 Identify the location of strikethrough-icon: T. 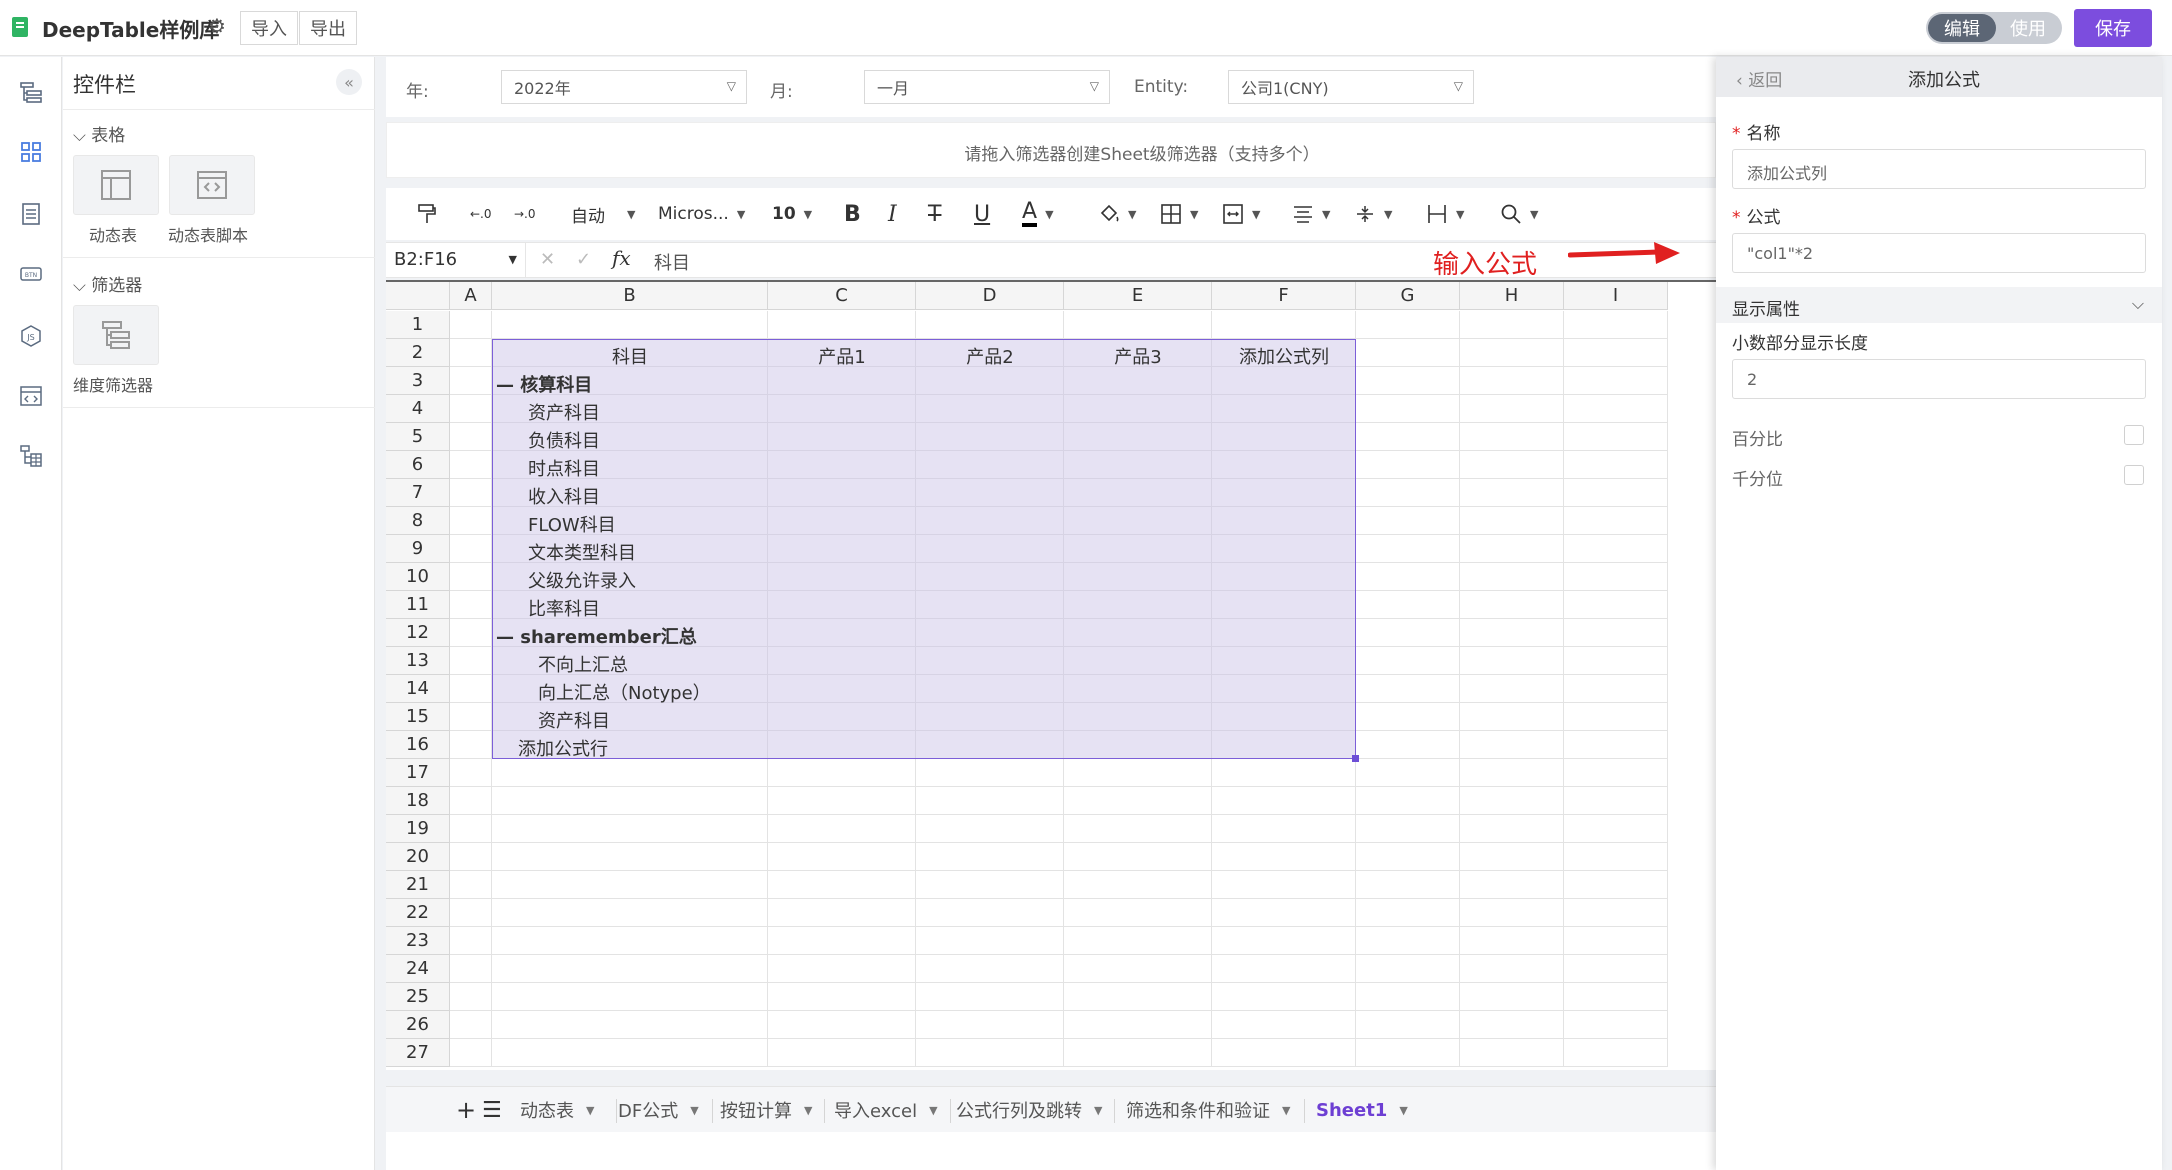
(934, 214).